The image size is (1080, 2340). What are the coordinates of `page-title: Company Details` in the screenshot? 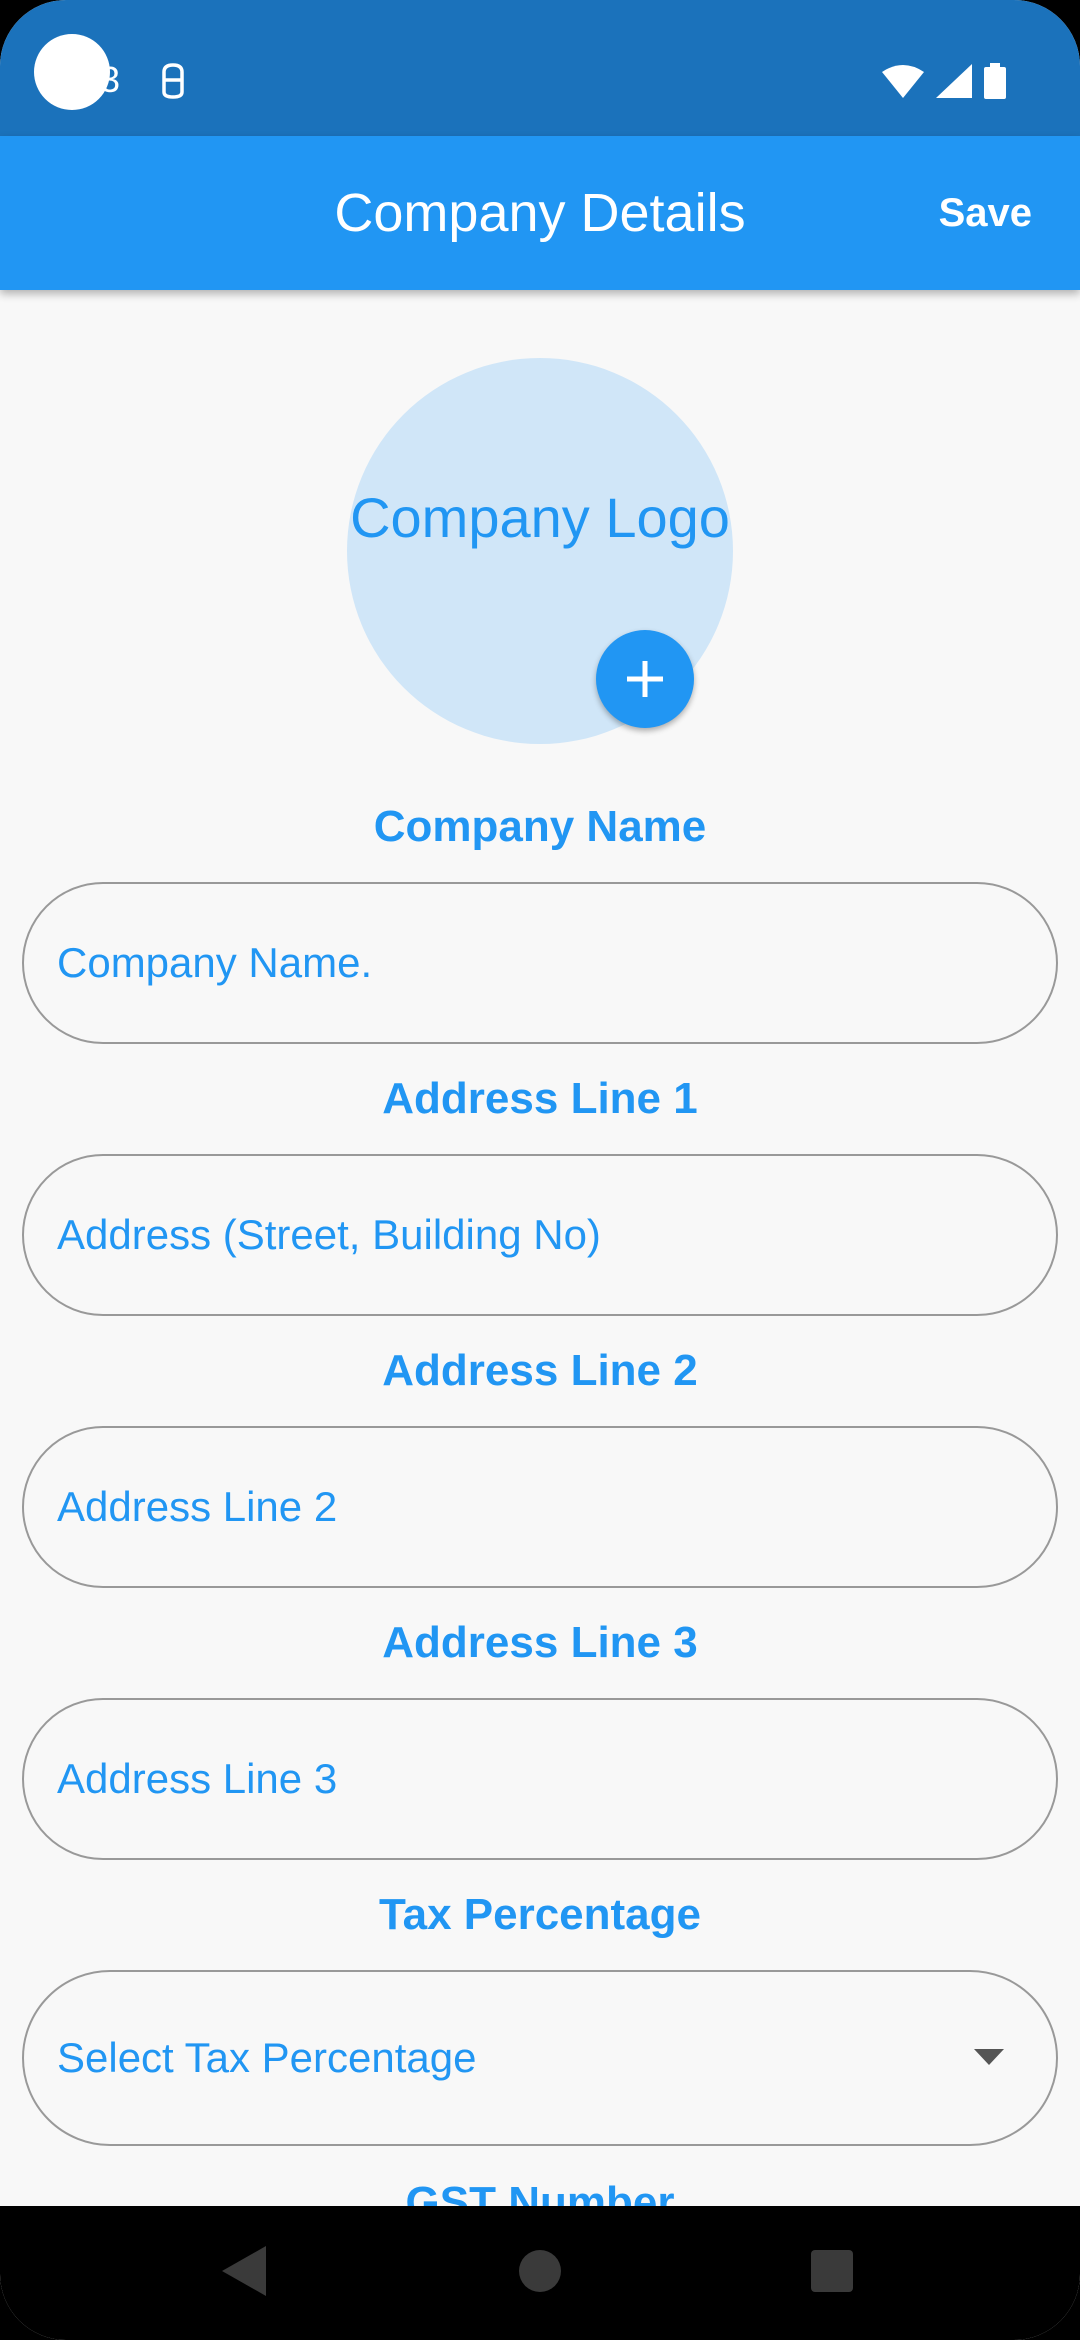 It's located at (540, 213).